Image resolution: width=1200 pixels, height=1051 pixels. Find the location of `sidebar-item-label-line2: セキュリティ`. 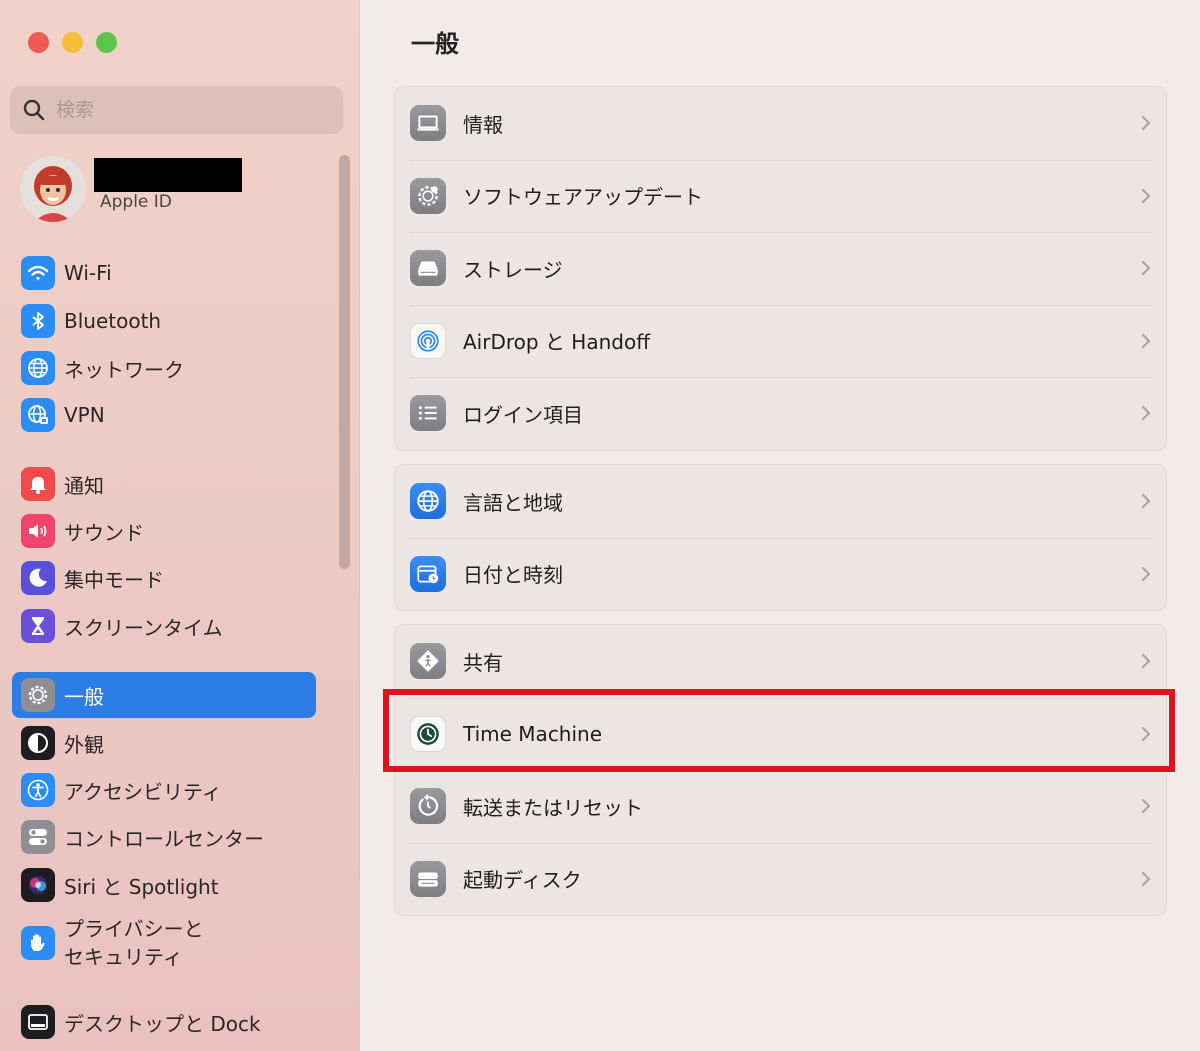

sidebar-item-label-line2: セキュリティ is located at coordinates (123, 957).